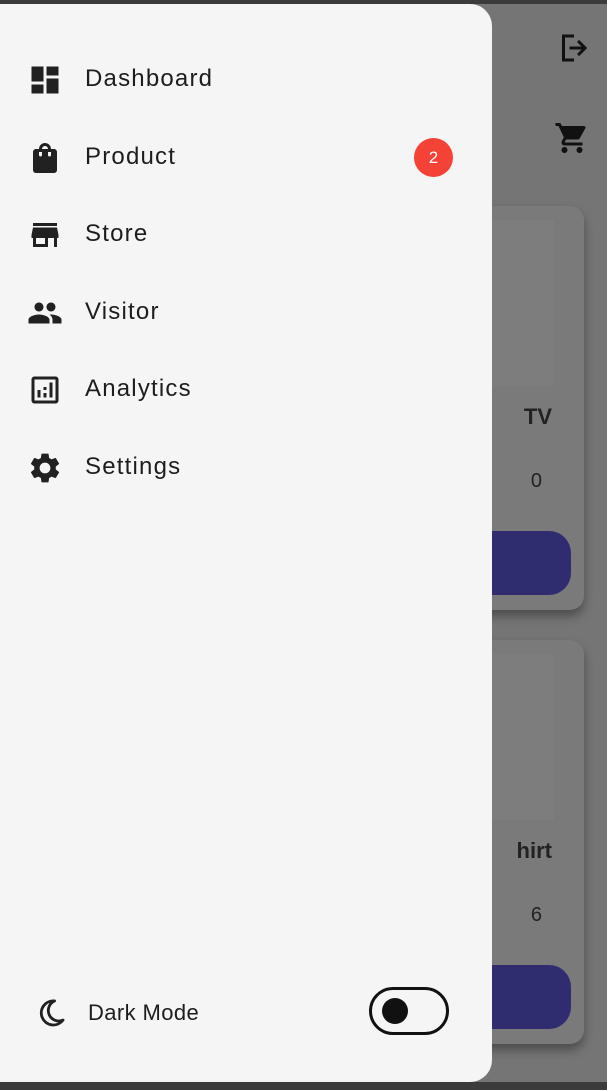 Image resolution: width=607 pixels, height=1090 pixels. What do you see at coordinates (246, 468) in the screenshot?
I see `drawer-item-settings: Settings` at bounding box center [246, 468].